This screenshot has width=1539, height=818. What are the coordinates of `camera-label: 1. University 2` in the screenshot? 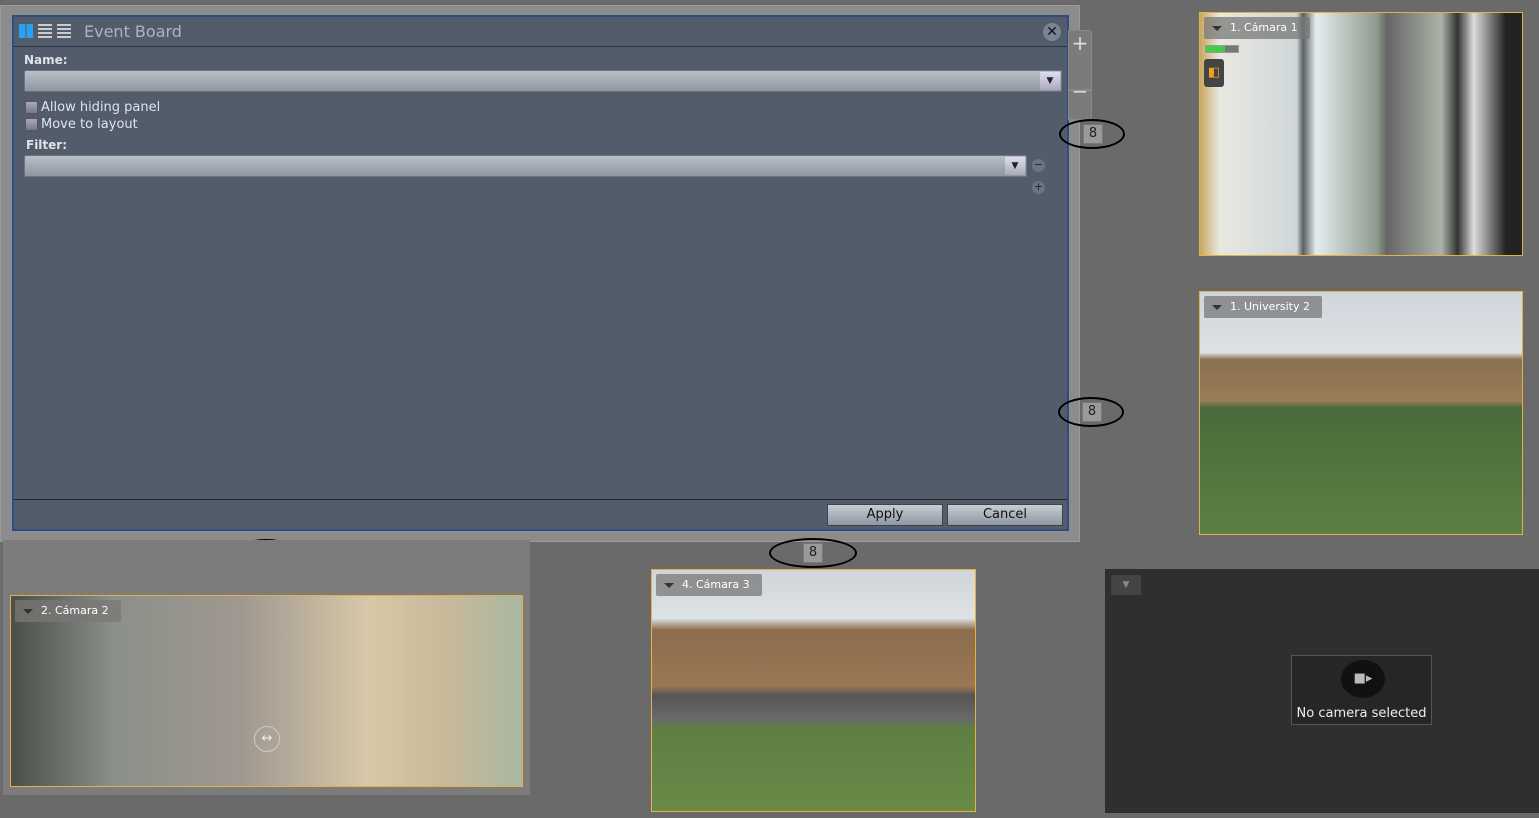 It's located at (1263, 307).